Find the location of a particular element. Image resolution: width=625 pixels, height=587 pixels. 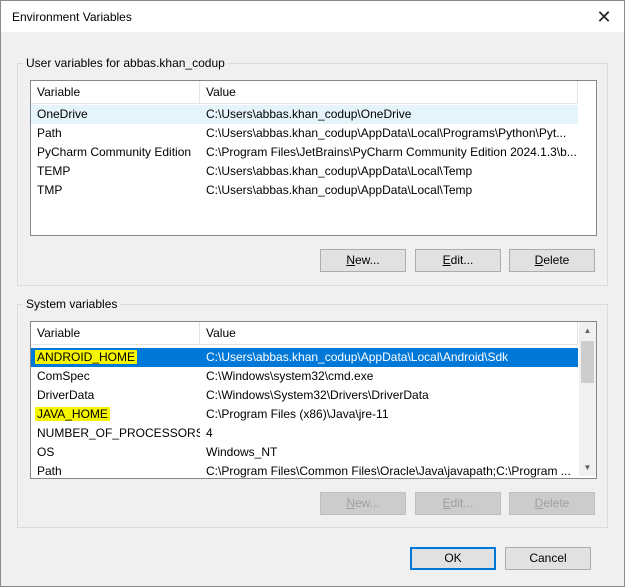

system-row-os: OS Windows_NT is located at coordinates (304, 452).